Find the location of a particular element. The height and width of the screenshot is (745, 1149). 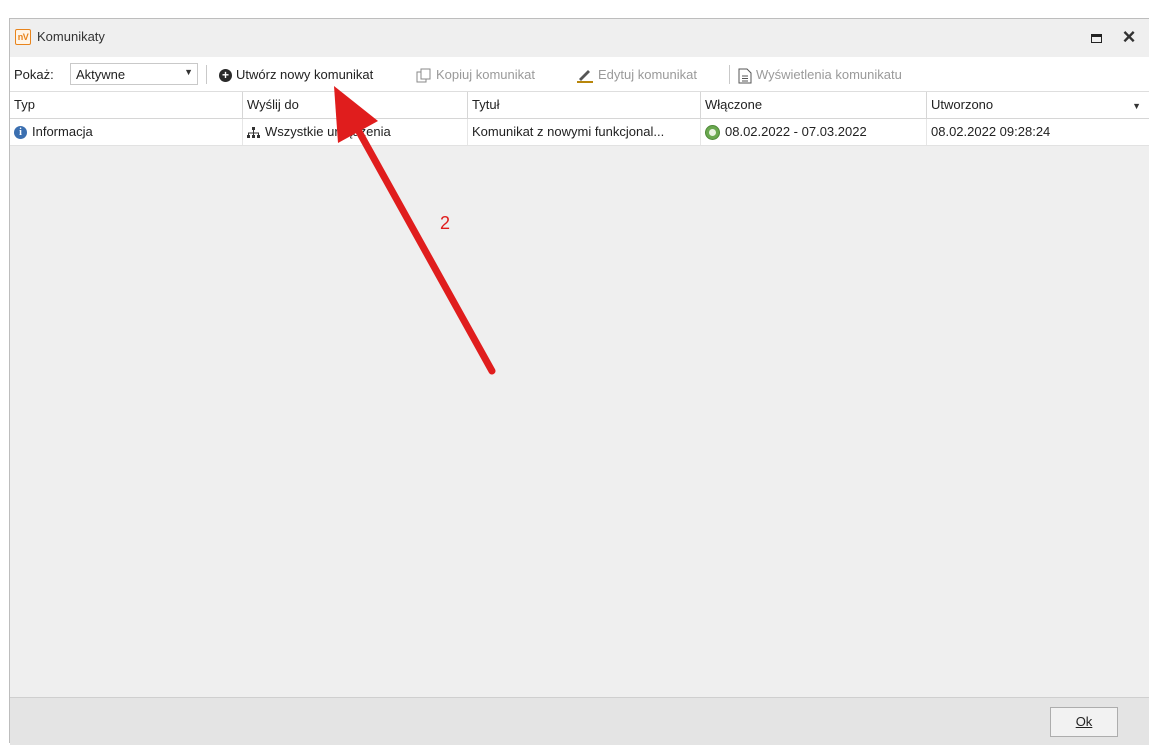

close-icon: × is located at coordinates (1129, 36).